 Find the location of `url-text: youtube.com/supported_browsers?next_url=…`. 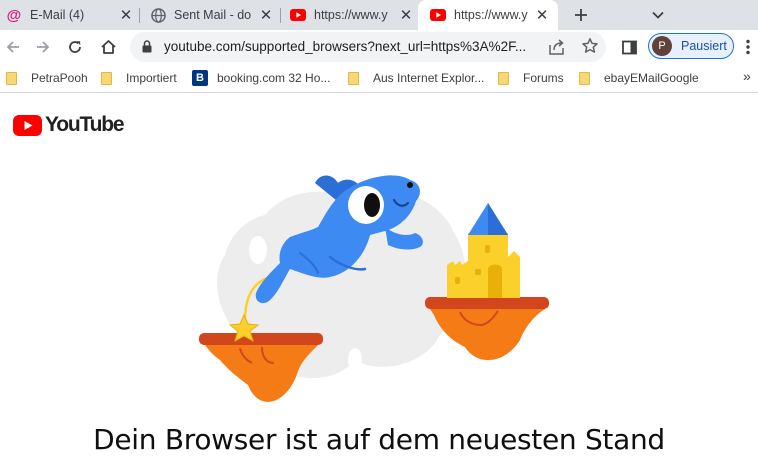

url-text: youtube.com/supported_browsers?next_url=… is located at coordinates (353, 46).